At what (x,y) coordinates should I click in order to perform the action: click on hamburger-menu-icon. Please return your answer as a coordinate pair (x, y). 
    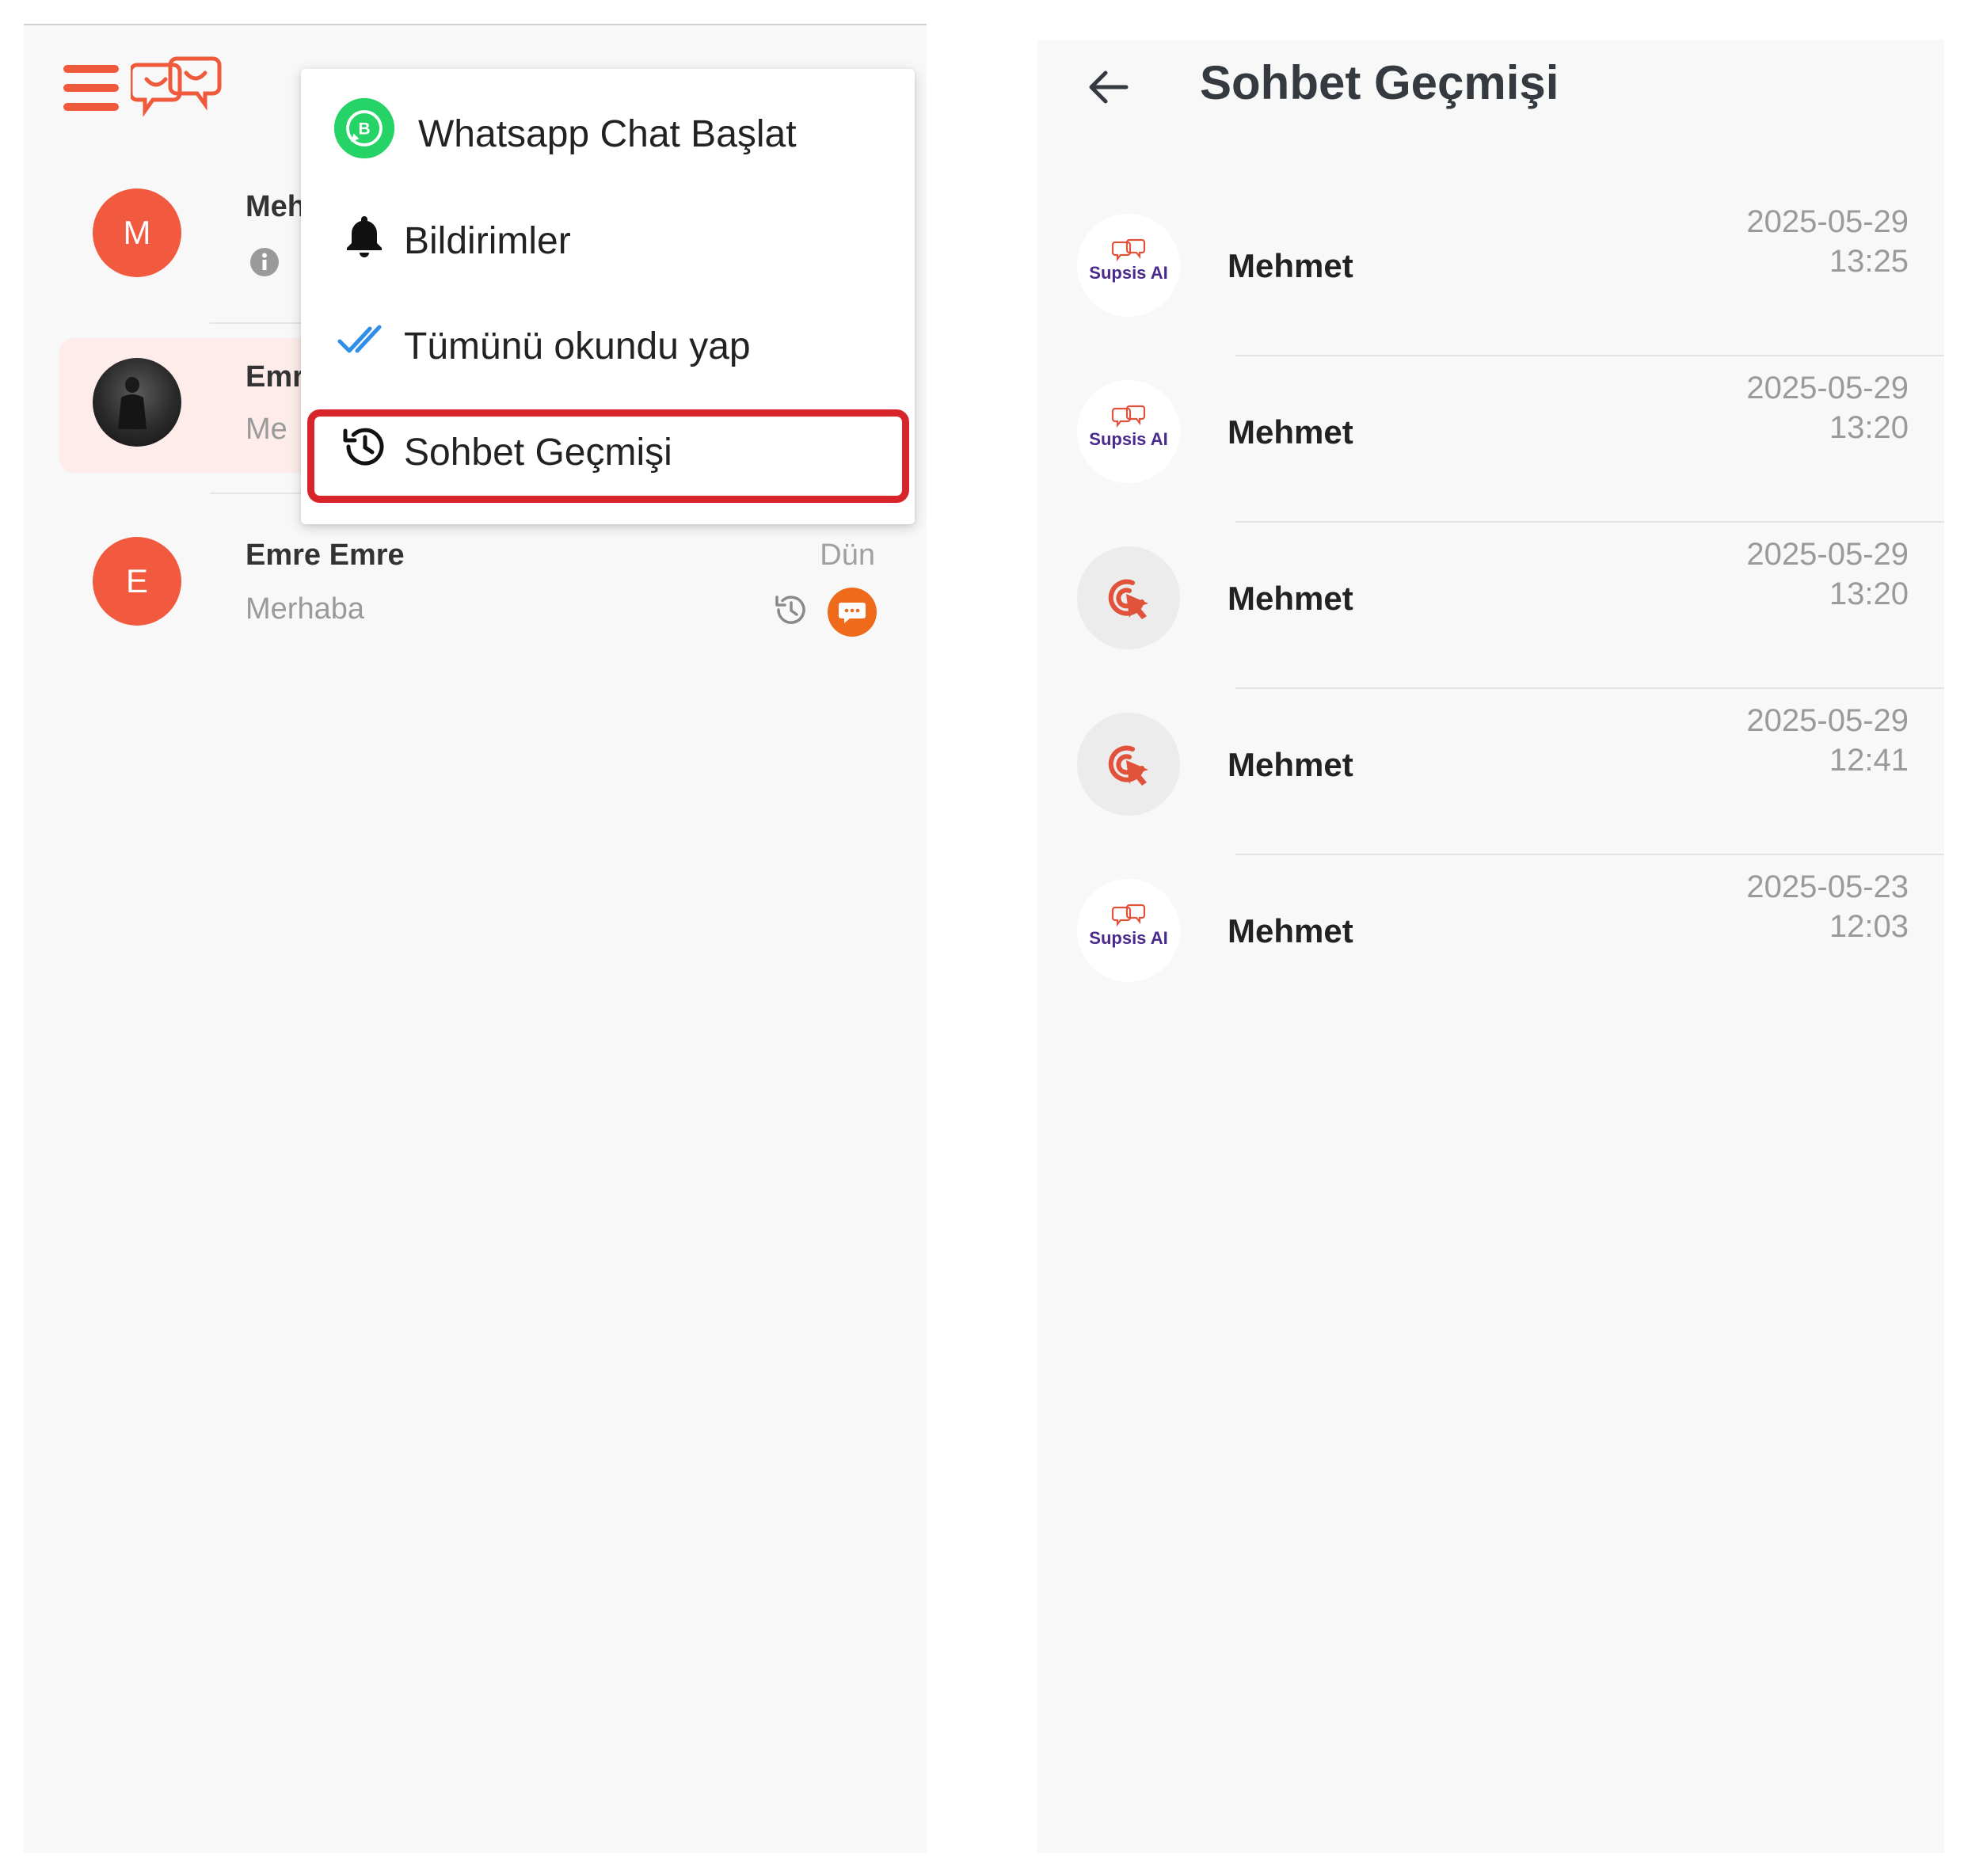
    Looking at the image, I should click on (91, 89).